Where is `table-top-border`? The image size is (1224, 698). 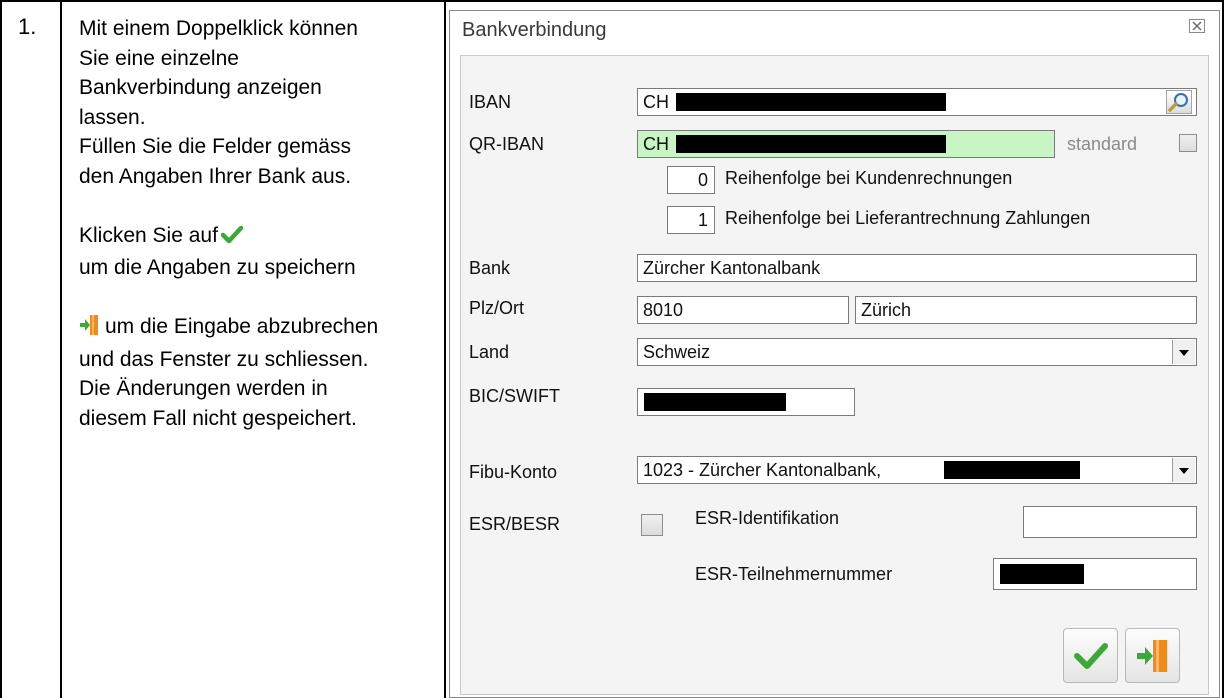 table-top-border is located at coordinates (612, 1).